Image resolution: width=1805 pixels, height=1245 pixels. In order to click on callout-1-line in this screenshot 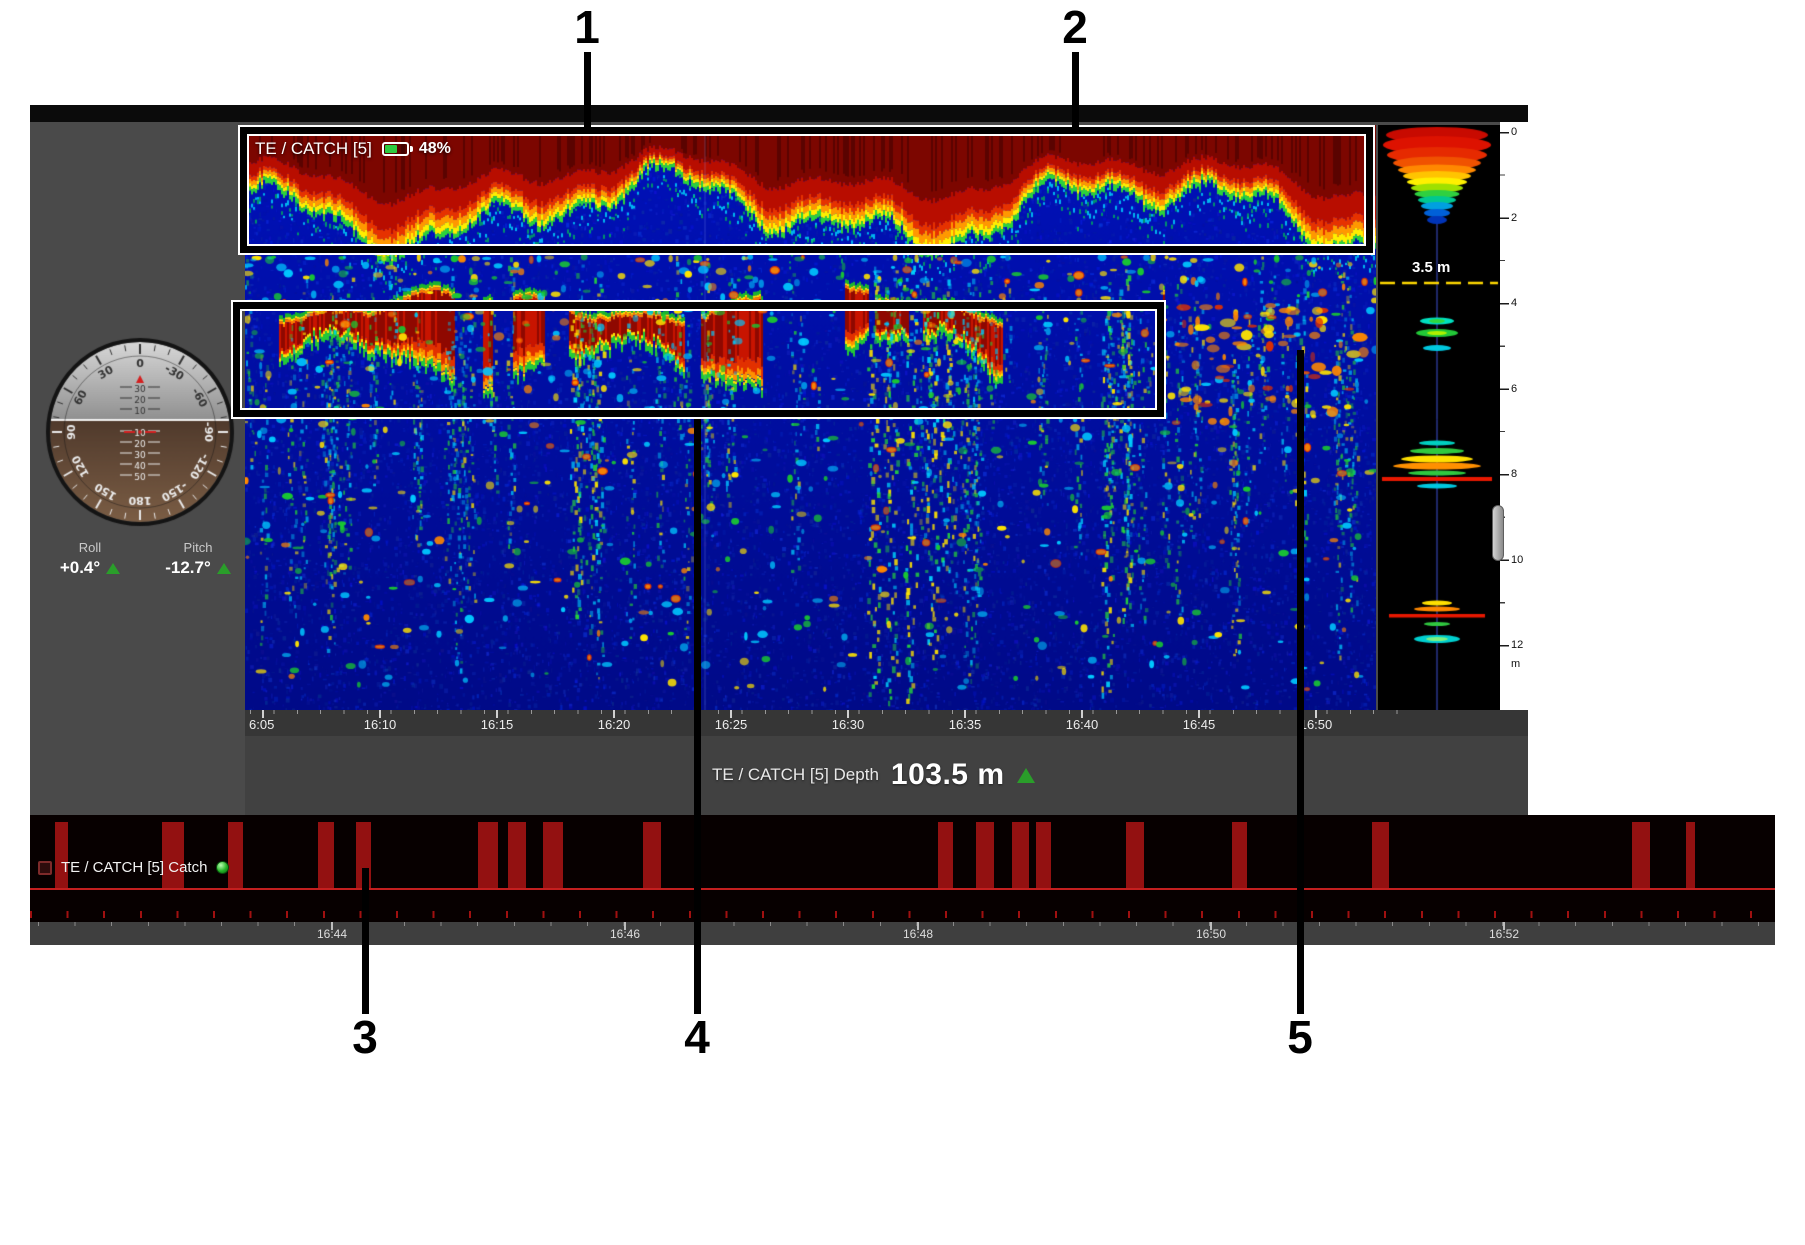, I will do `click(587, 89)`.